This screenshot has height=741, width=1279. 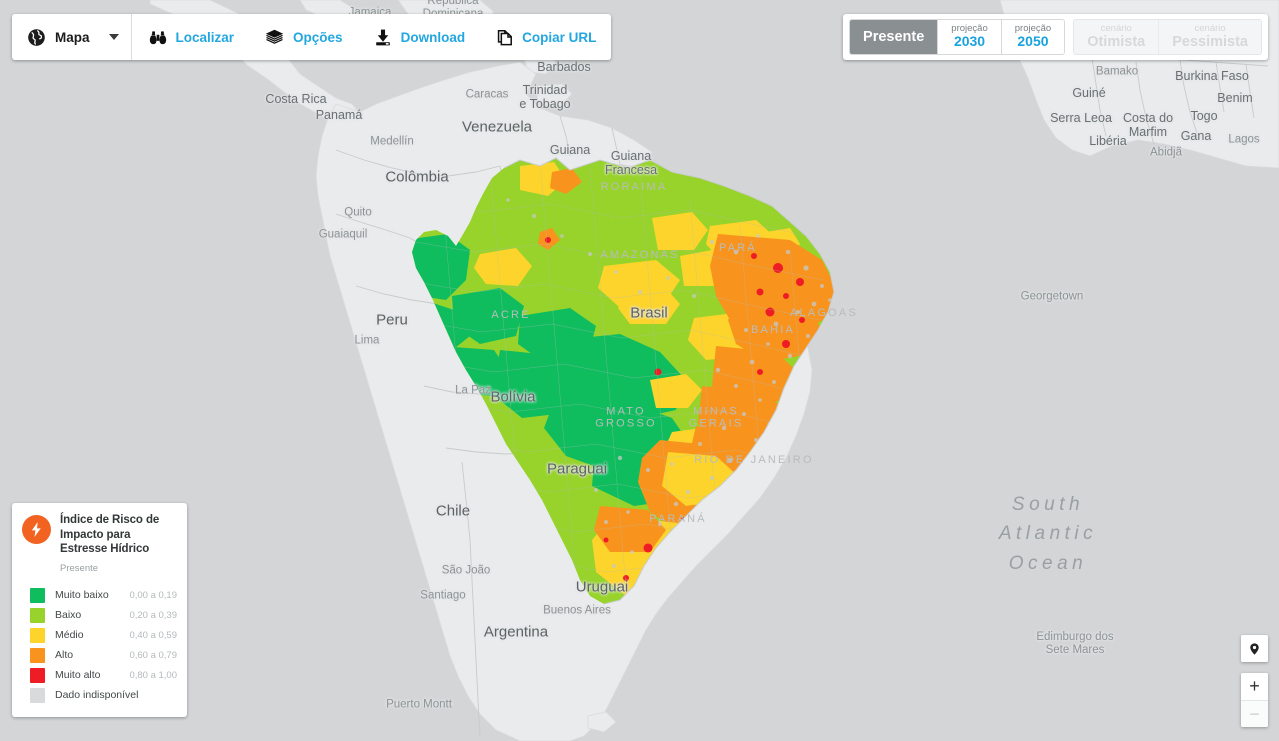 I want to click on locate-me-box, so click(x=1254, y=648).